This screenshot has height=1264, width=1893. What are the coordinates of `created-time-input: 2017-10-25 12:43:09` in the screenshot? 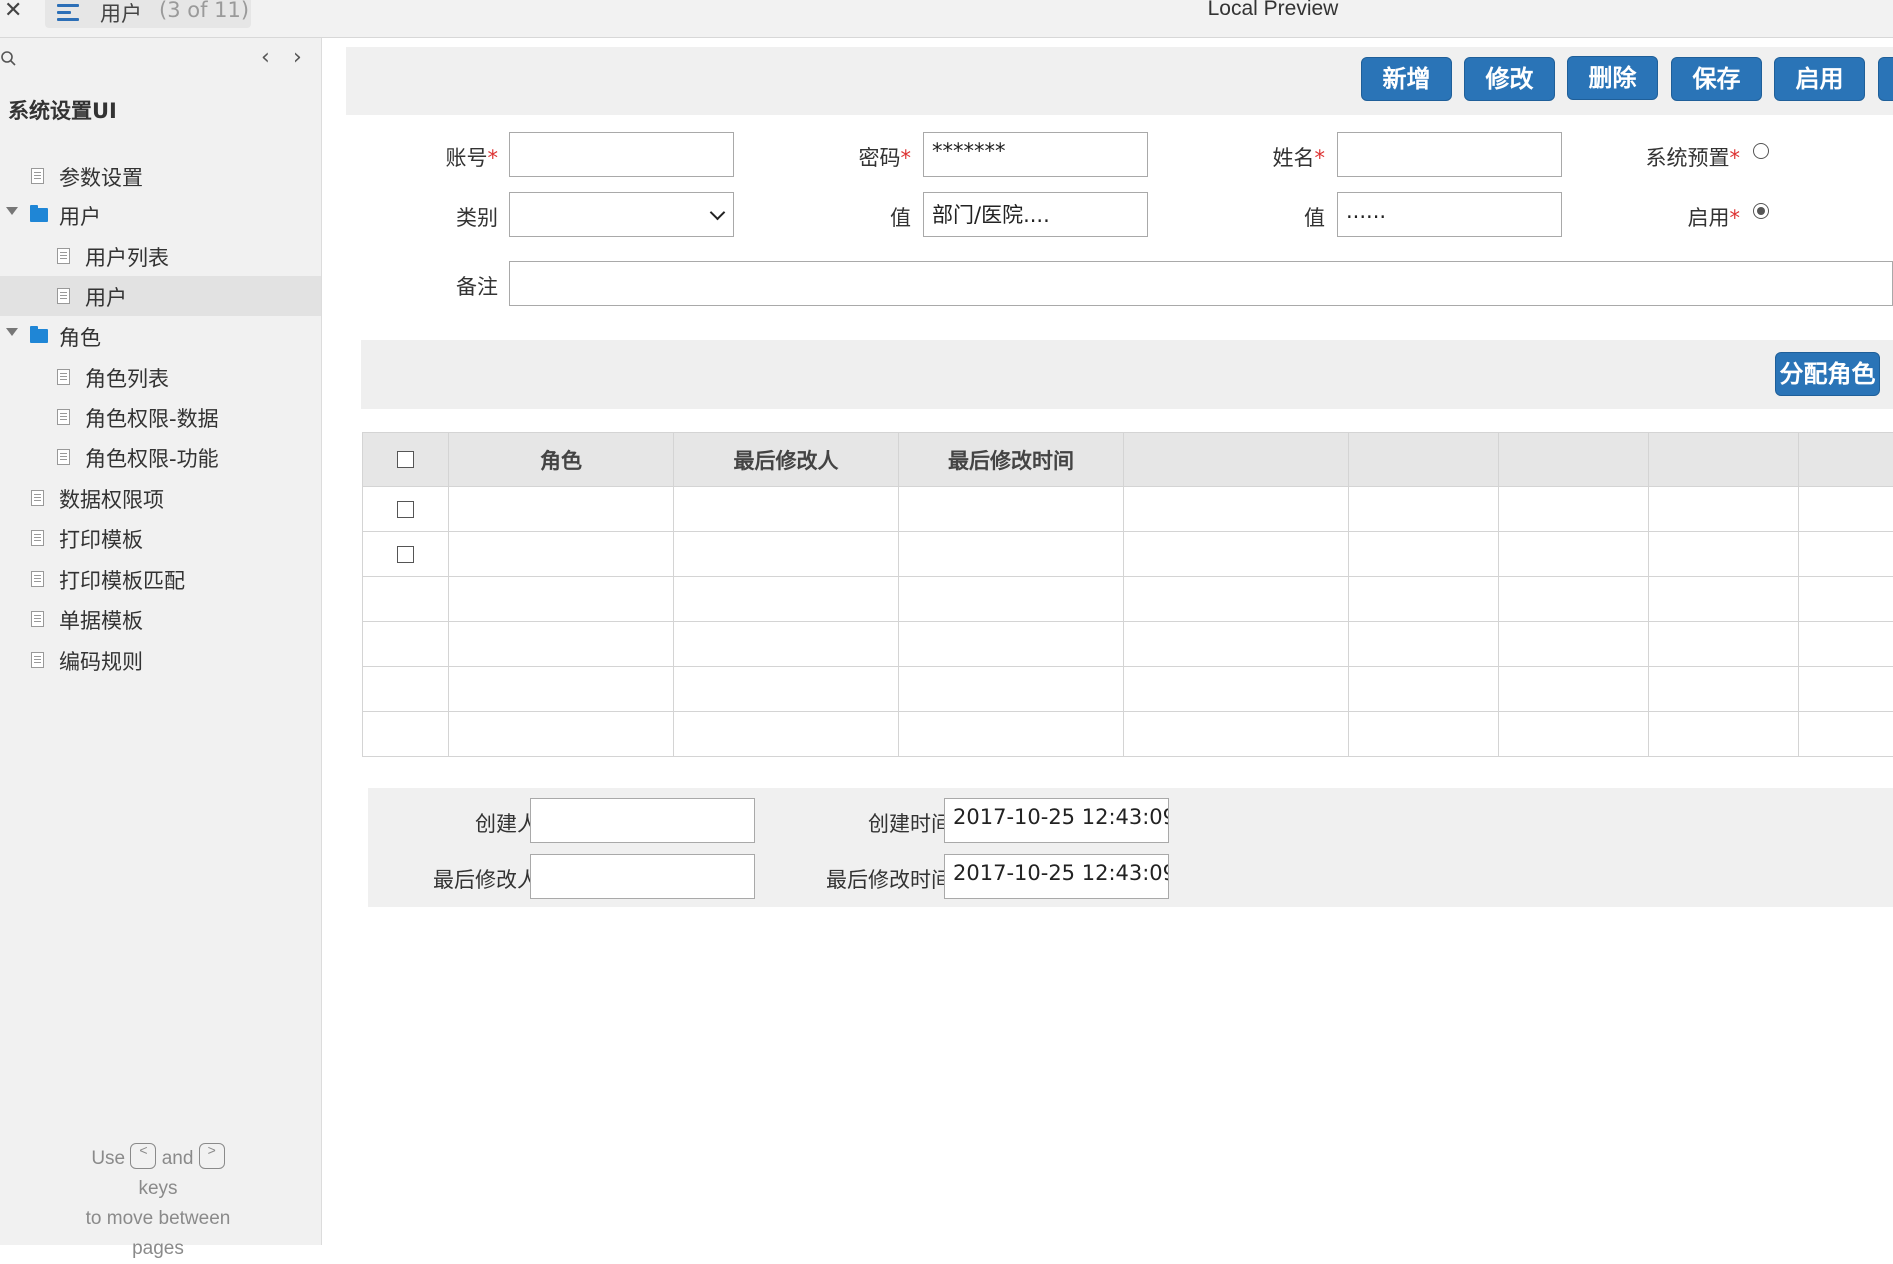 It's located at (1056, 820).